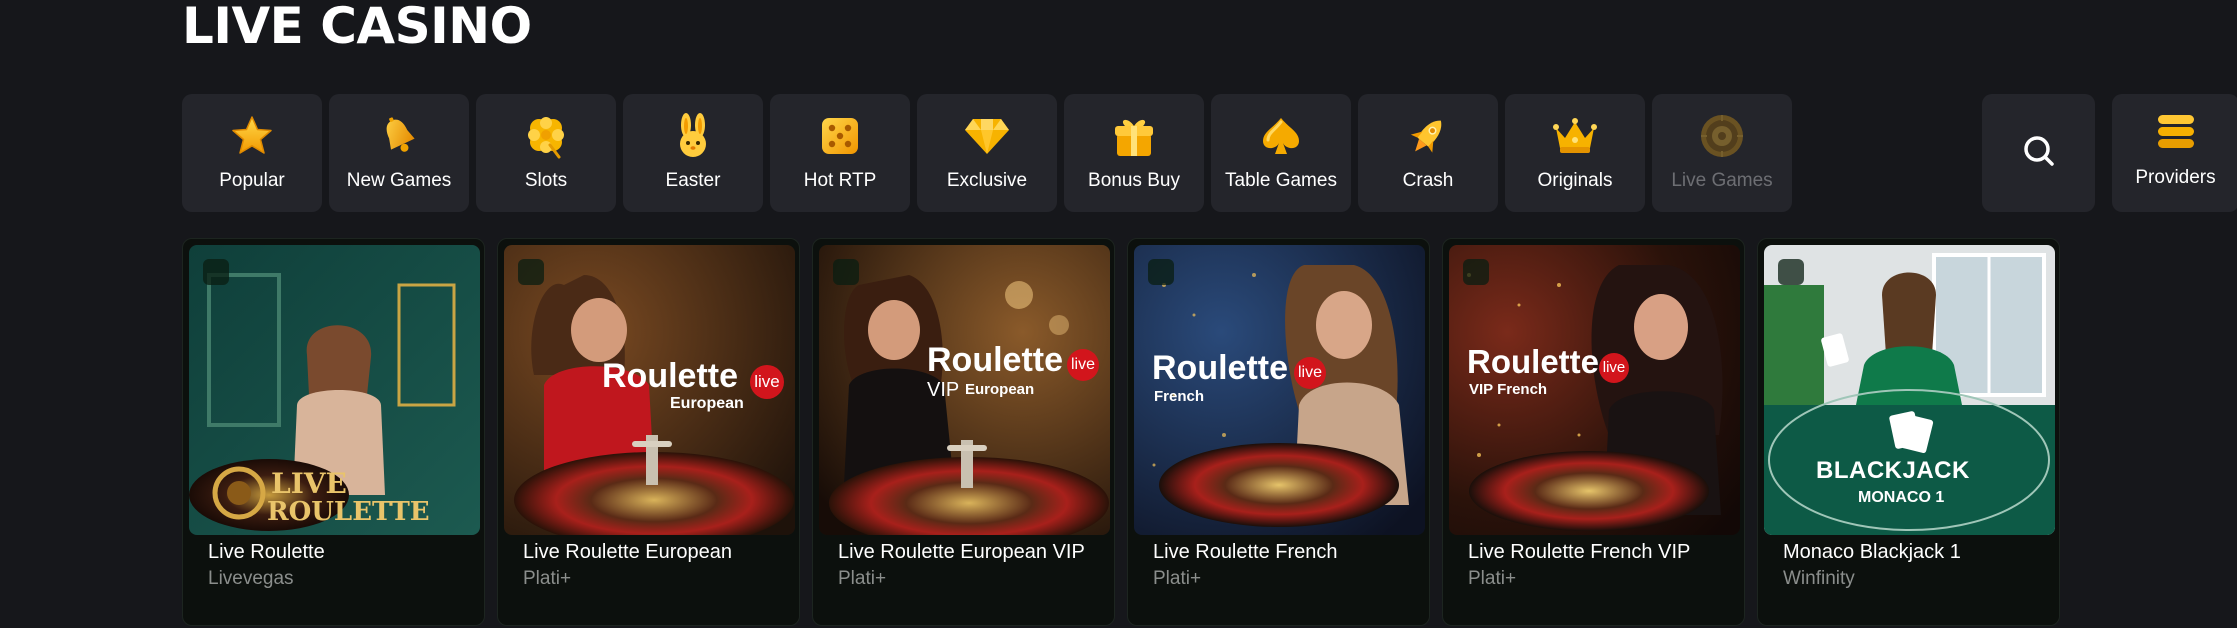 Image resolution: width=2237 pixels, height=628 pixels. What do you see at coordinates (1428, 180) in the screenshot?
I see `category-label: Crash` at bounding box center [1428, 180].